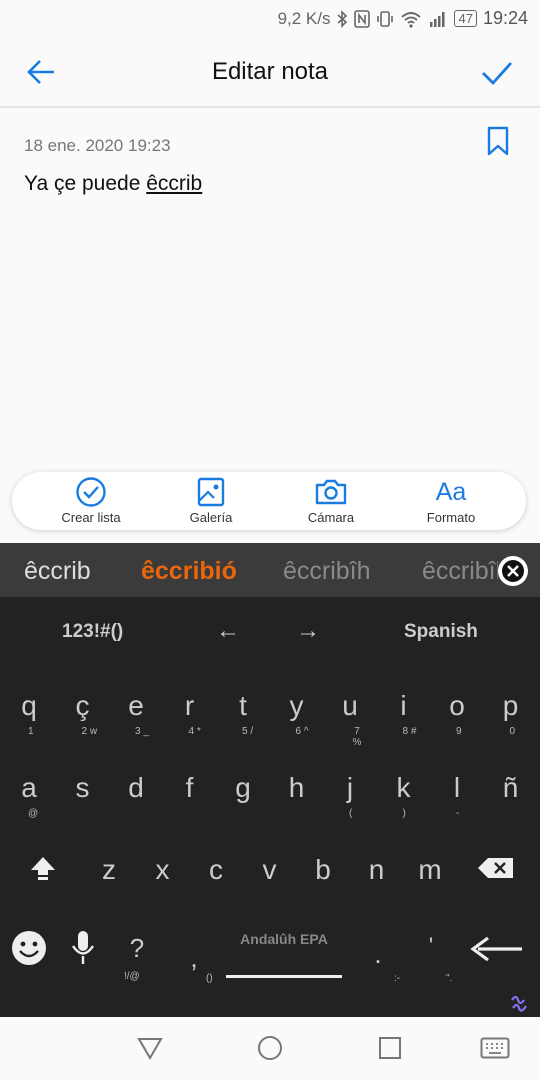  Describe the element at coordinates (29, 718) in the screenshot. I see `key-q: q1` at that location.